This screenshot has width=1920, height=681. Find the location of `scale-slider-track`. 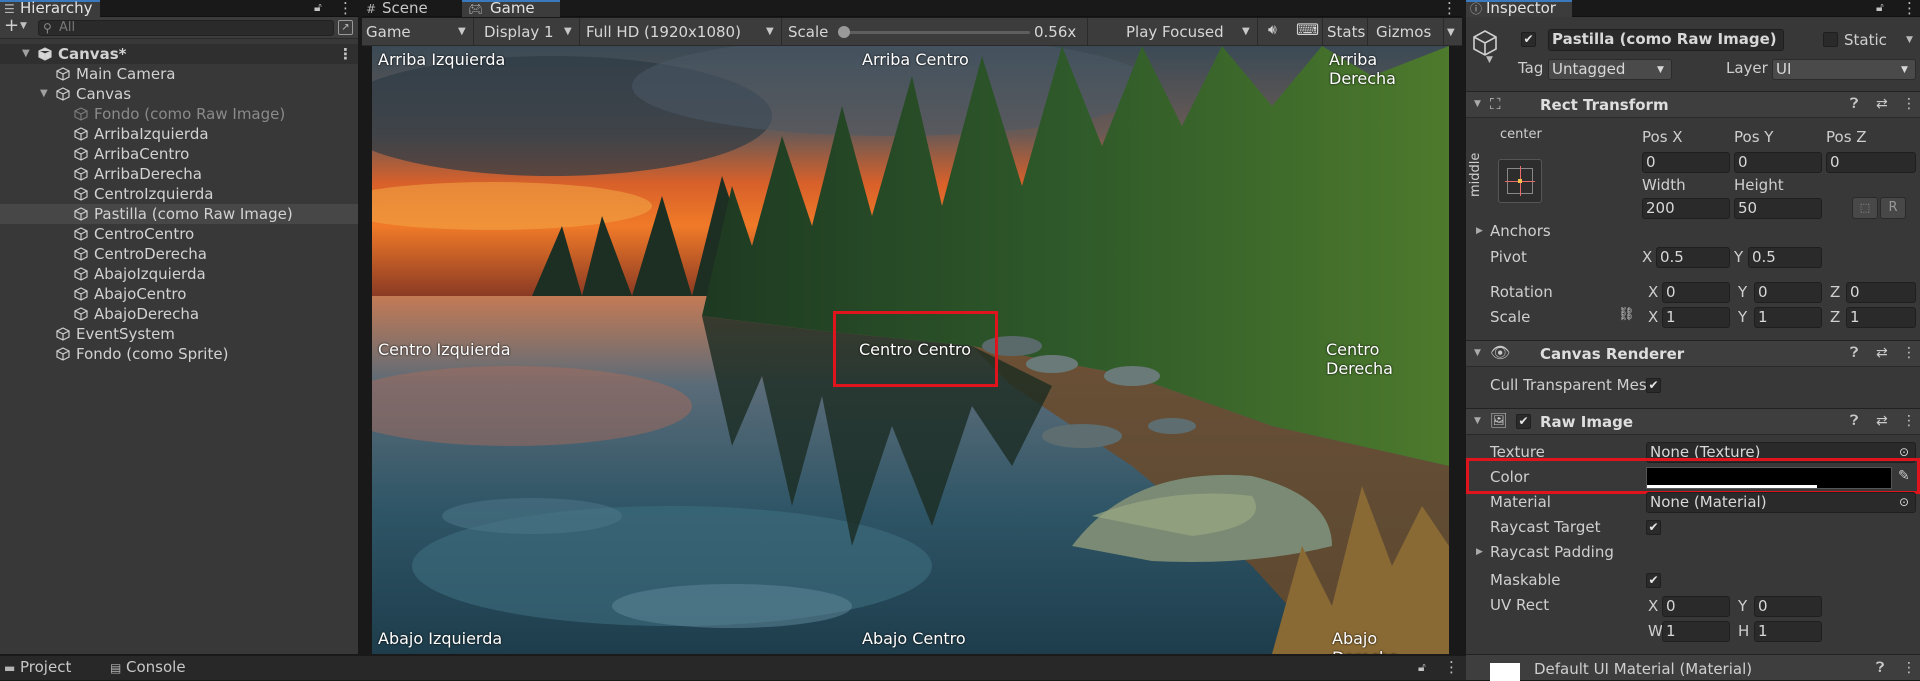

scale-slider-track is located at coordinates (934, 32).